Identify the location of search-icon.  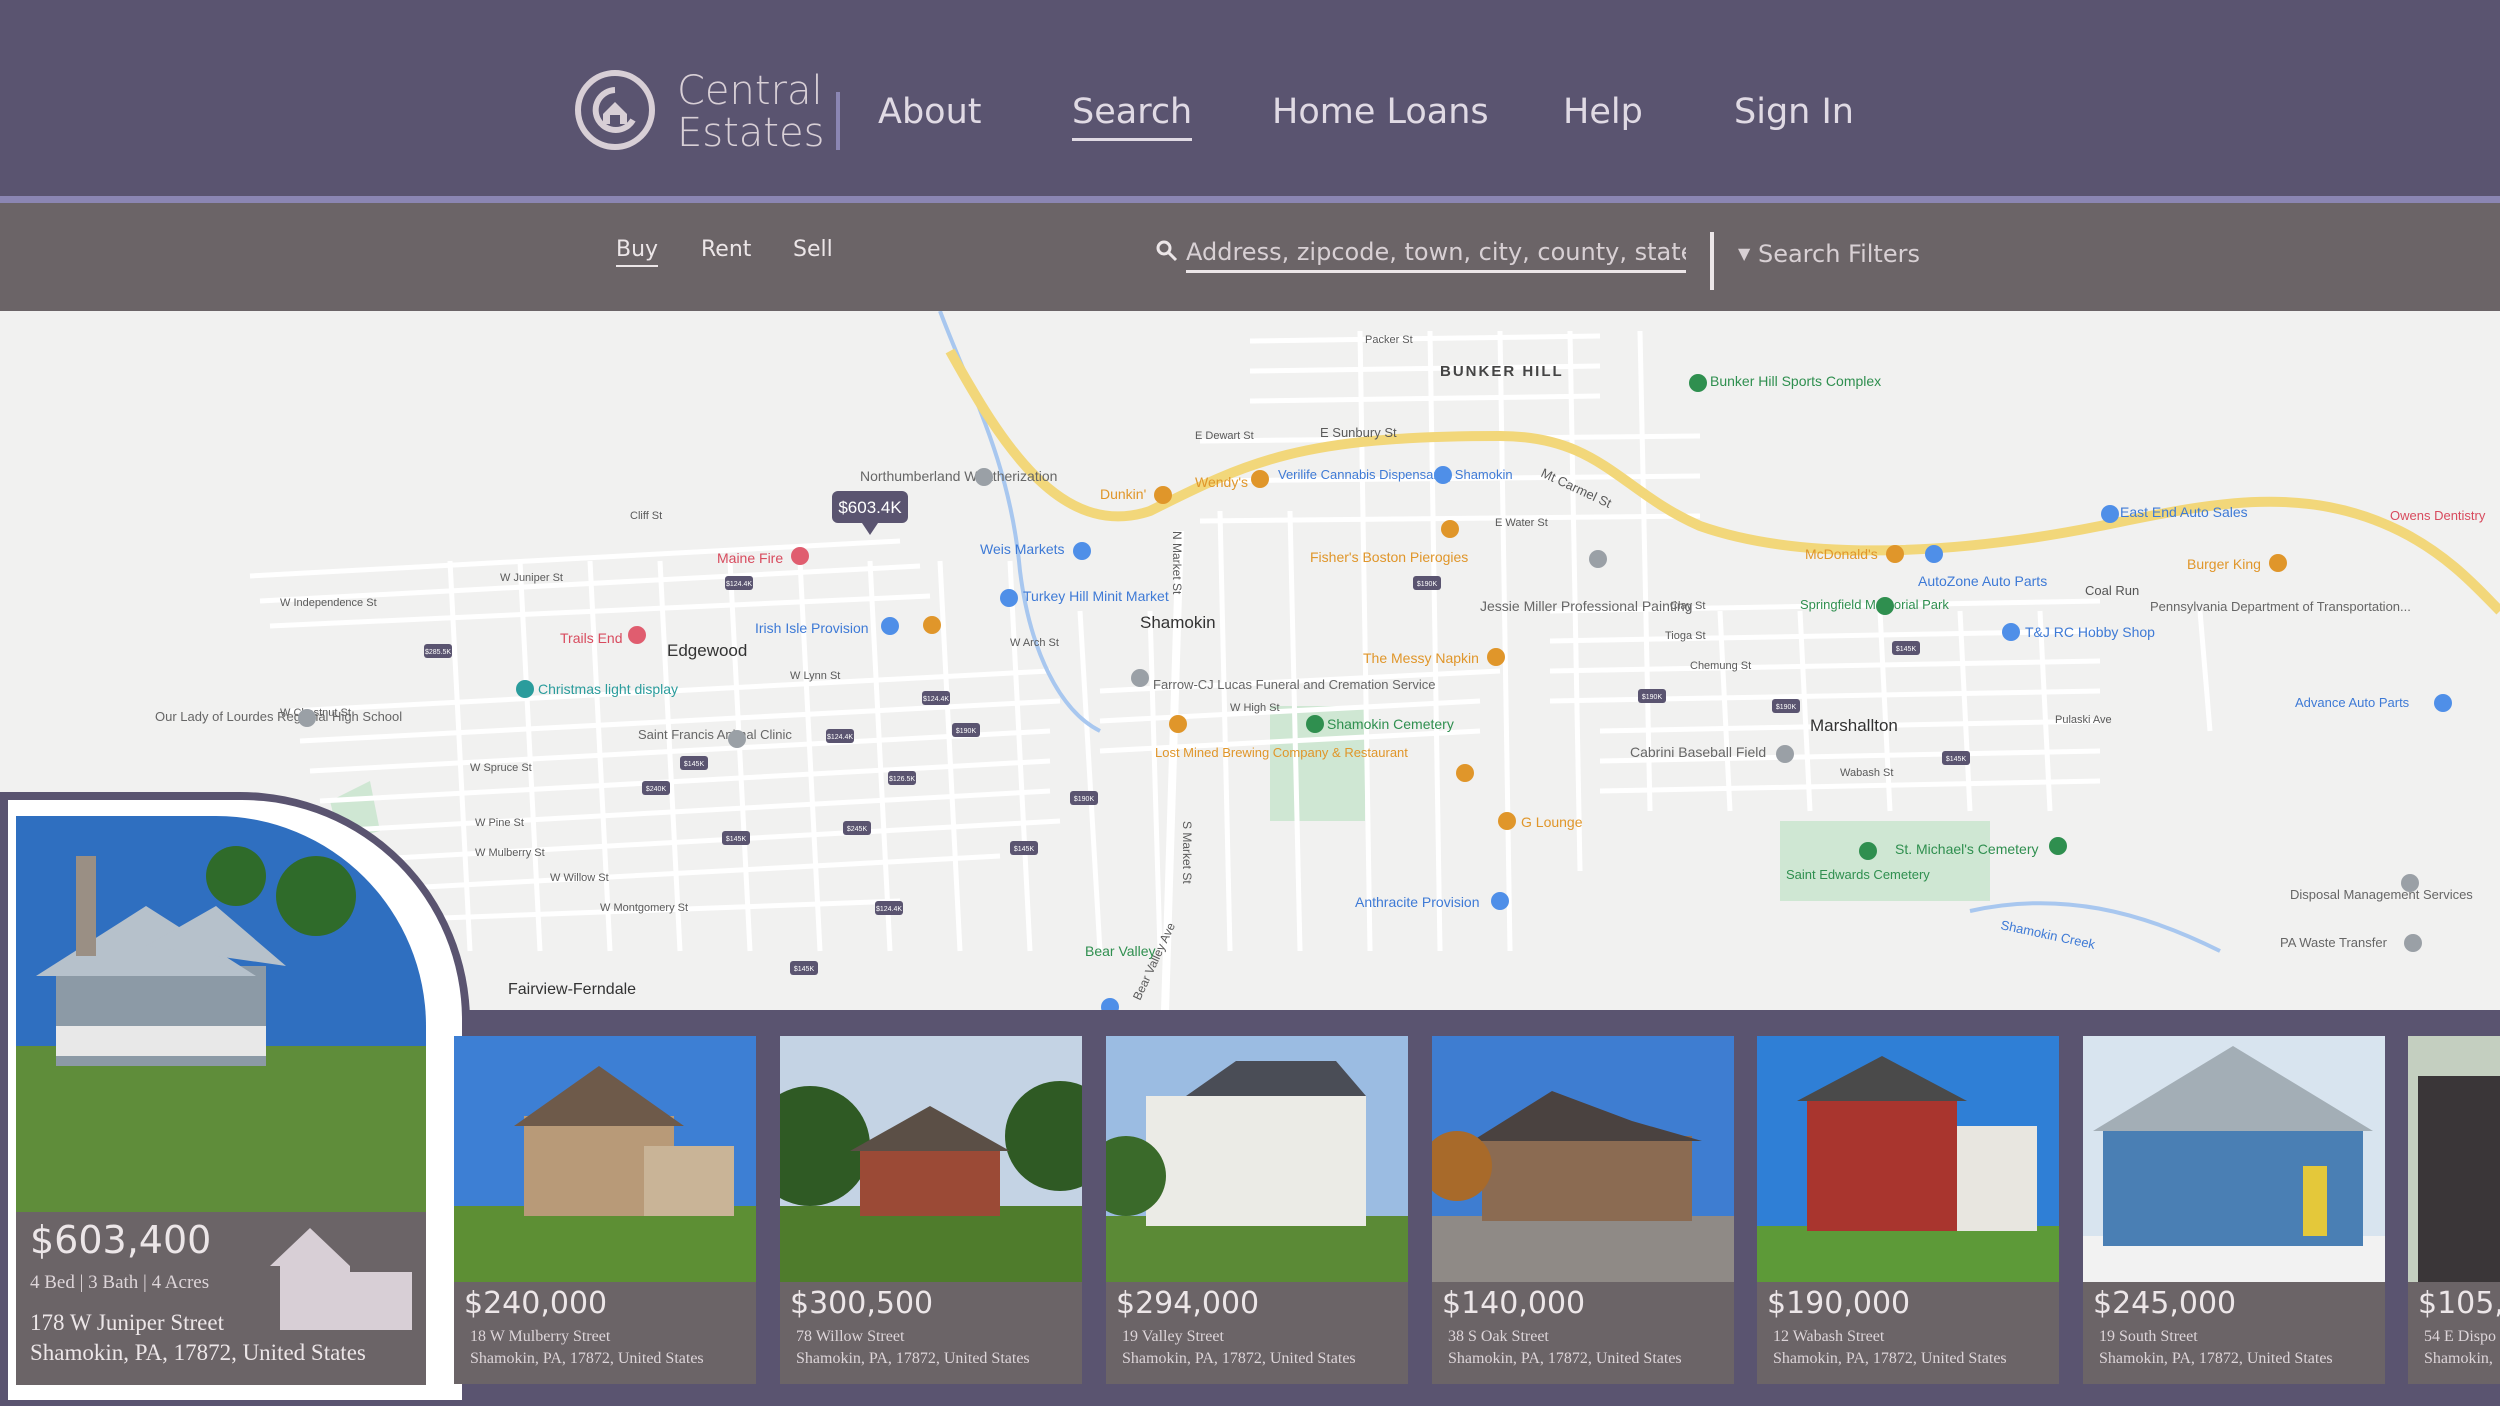
(1167, 253).